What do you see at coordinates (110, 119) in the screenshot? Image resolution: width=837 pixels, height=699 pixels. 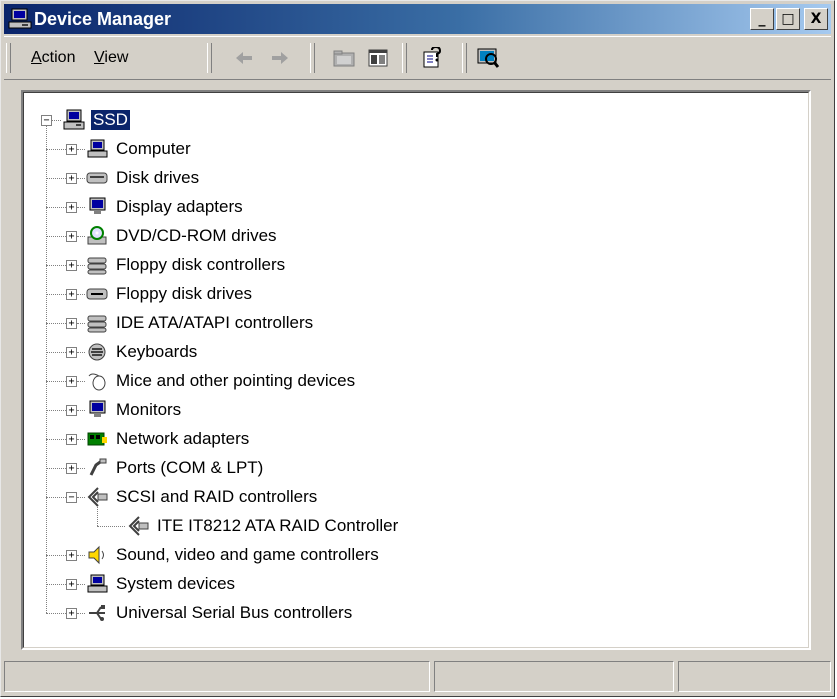 I see `tree-root-label: SSD` at bounding box center [110, 119].